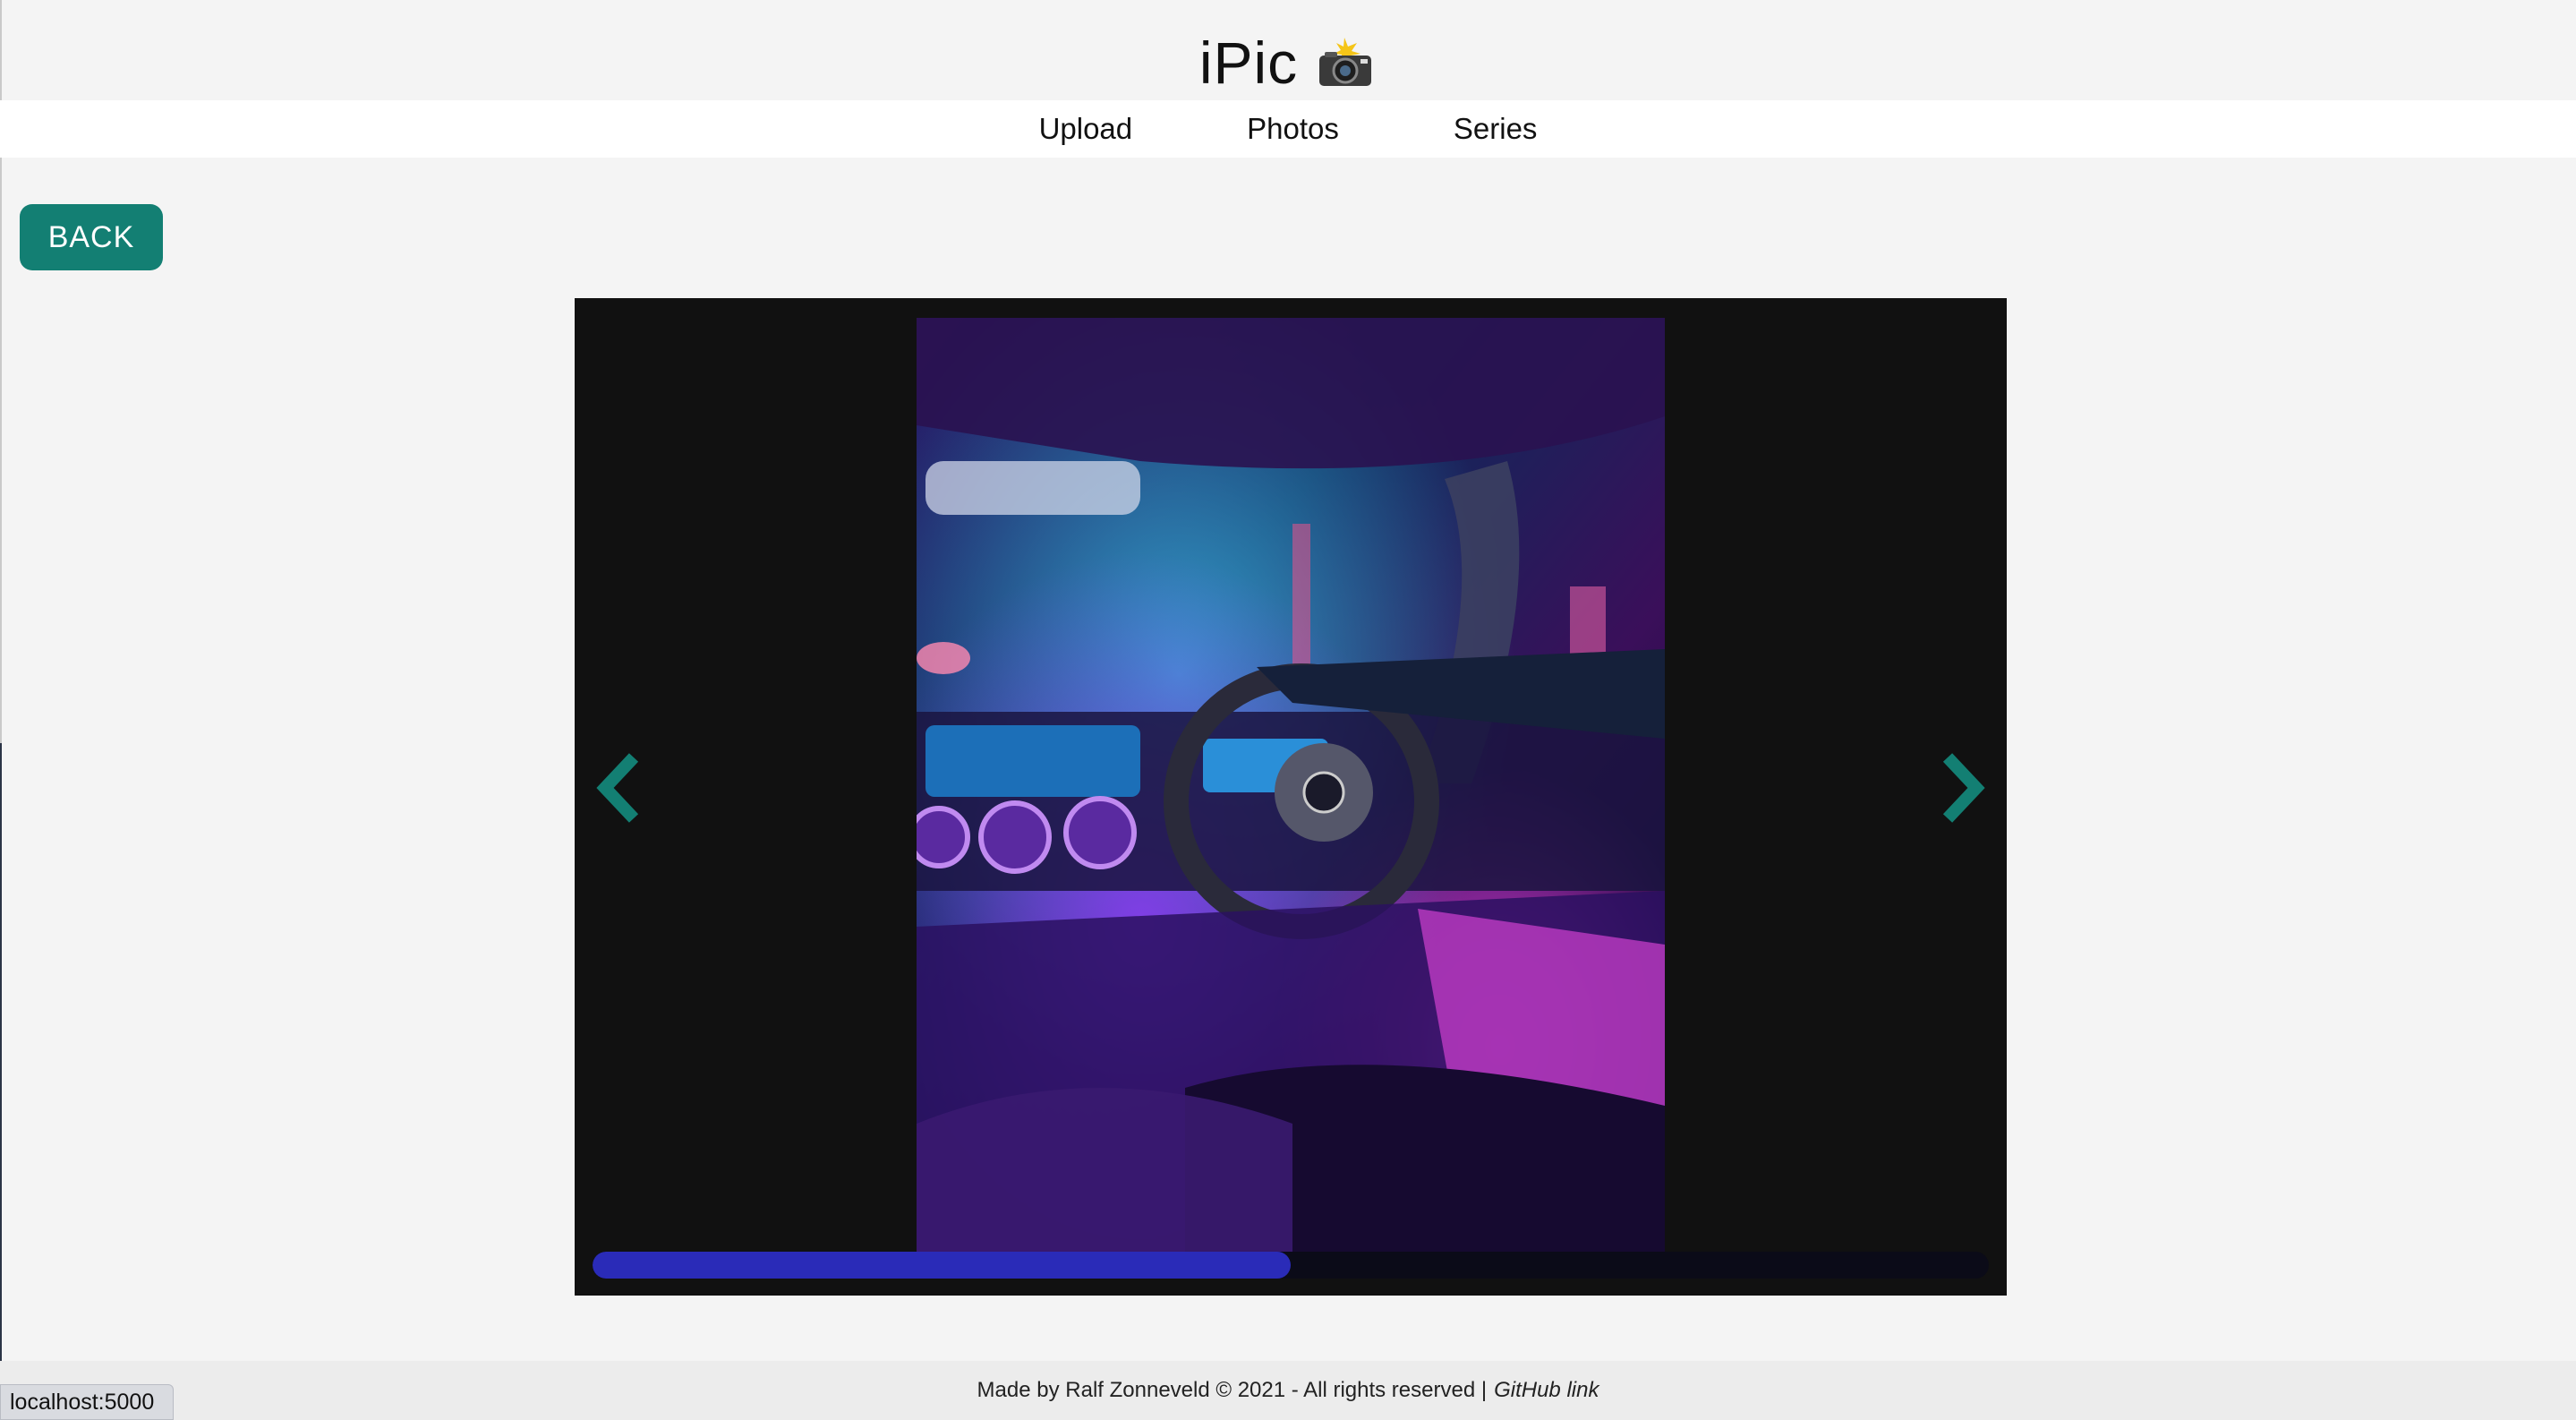 This screenshot has height=1420, width=2576. I want to click on camera-flash-icon, so click(1345, 62).